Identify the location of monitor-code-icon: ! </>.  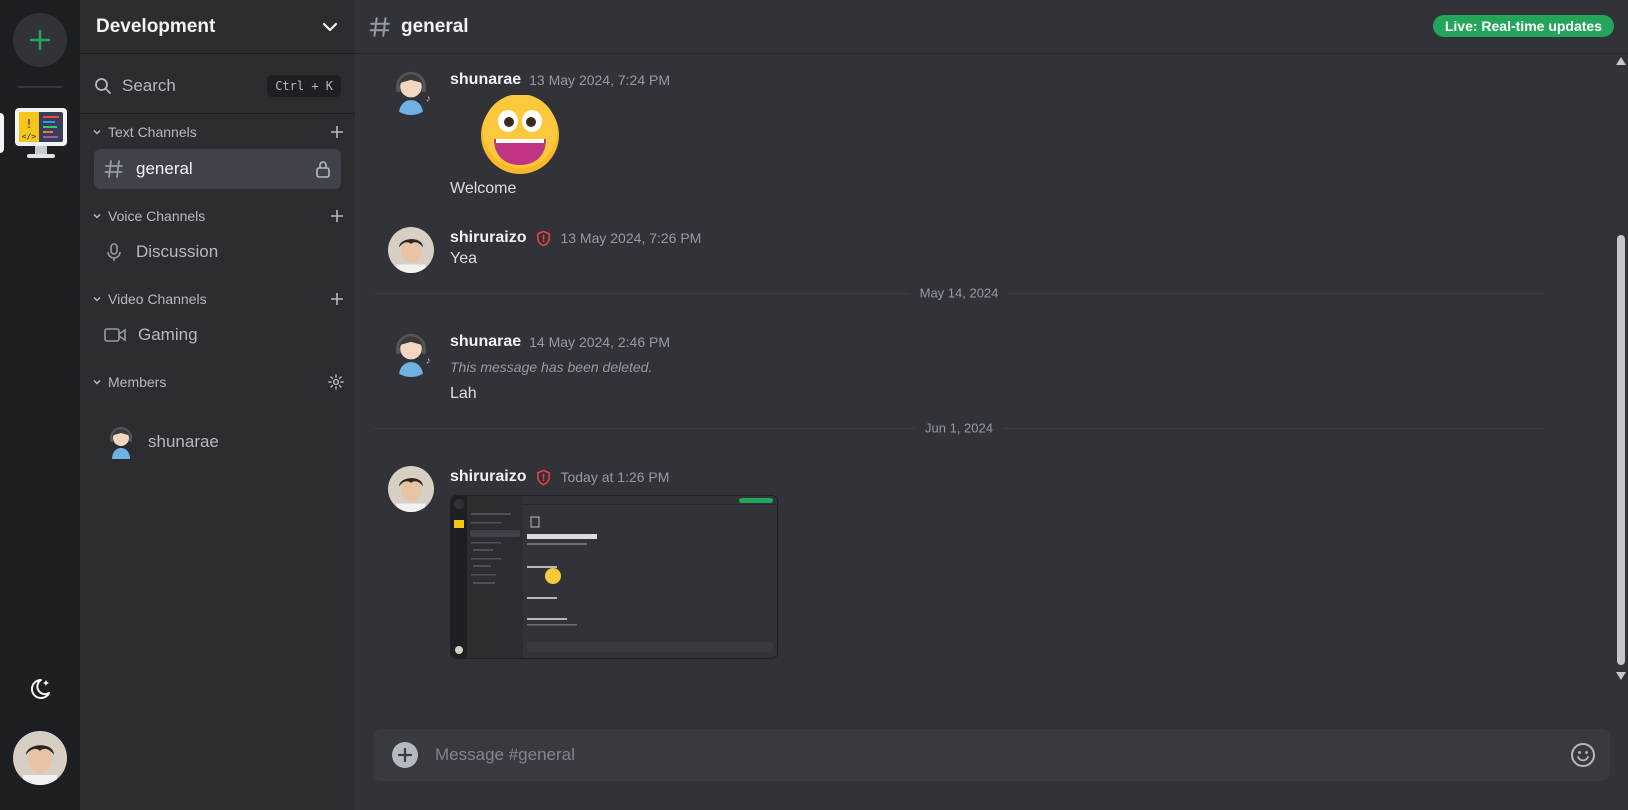
(41, 133).